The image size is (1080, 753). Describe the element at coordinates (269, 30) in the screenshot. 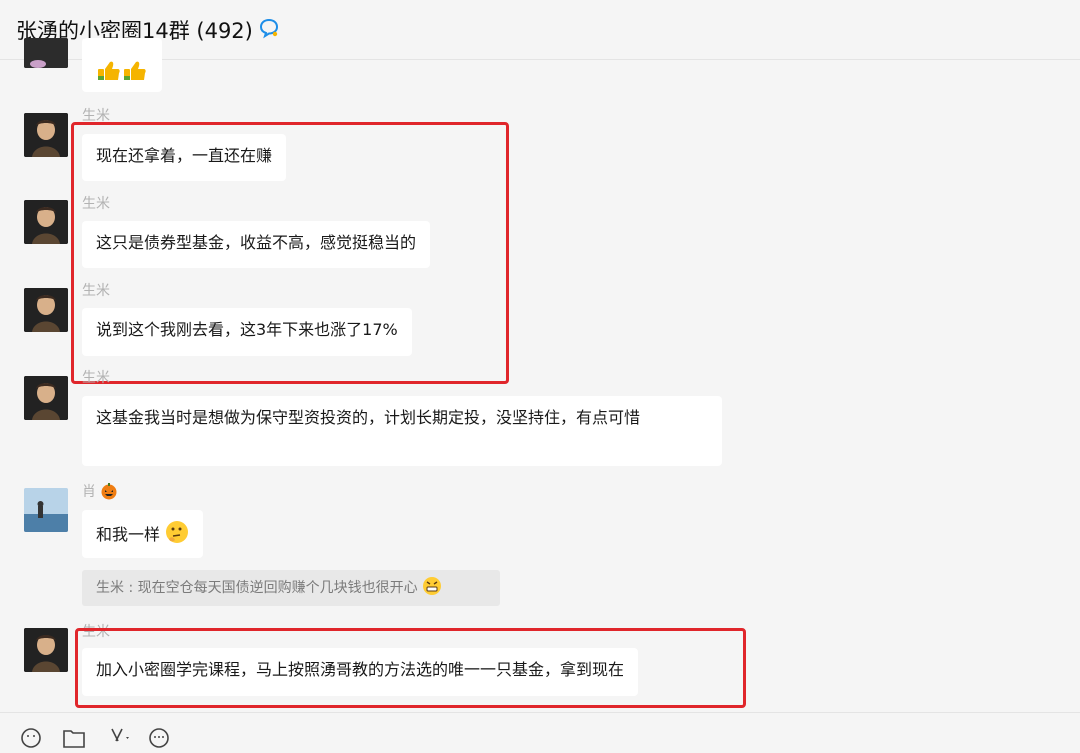

I see `chat-bubble-icon` at that location.